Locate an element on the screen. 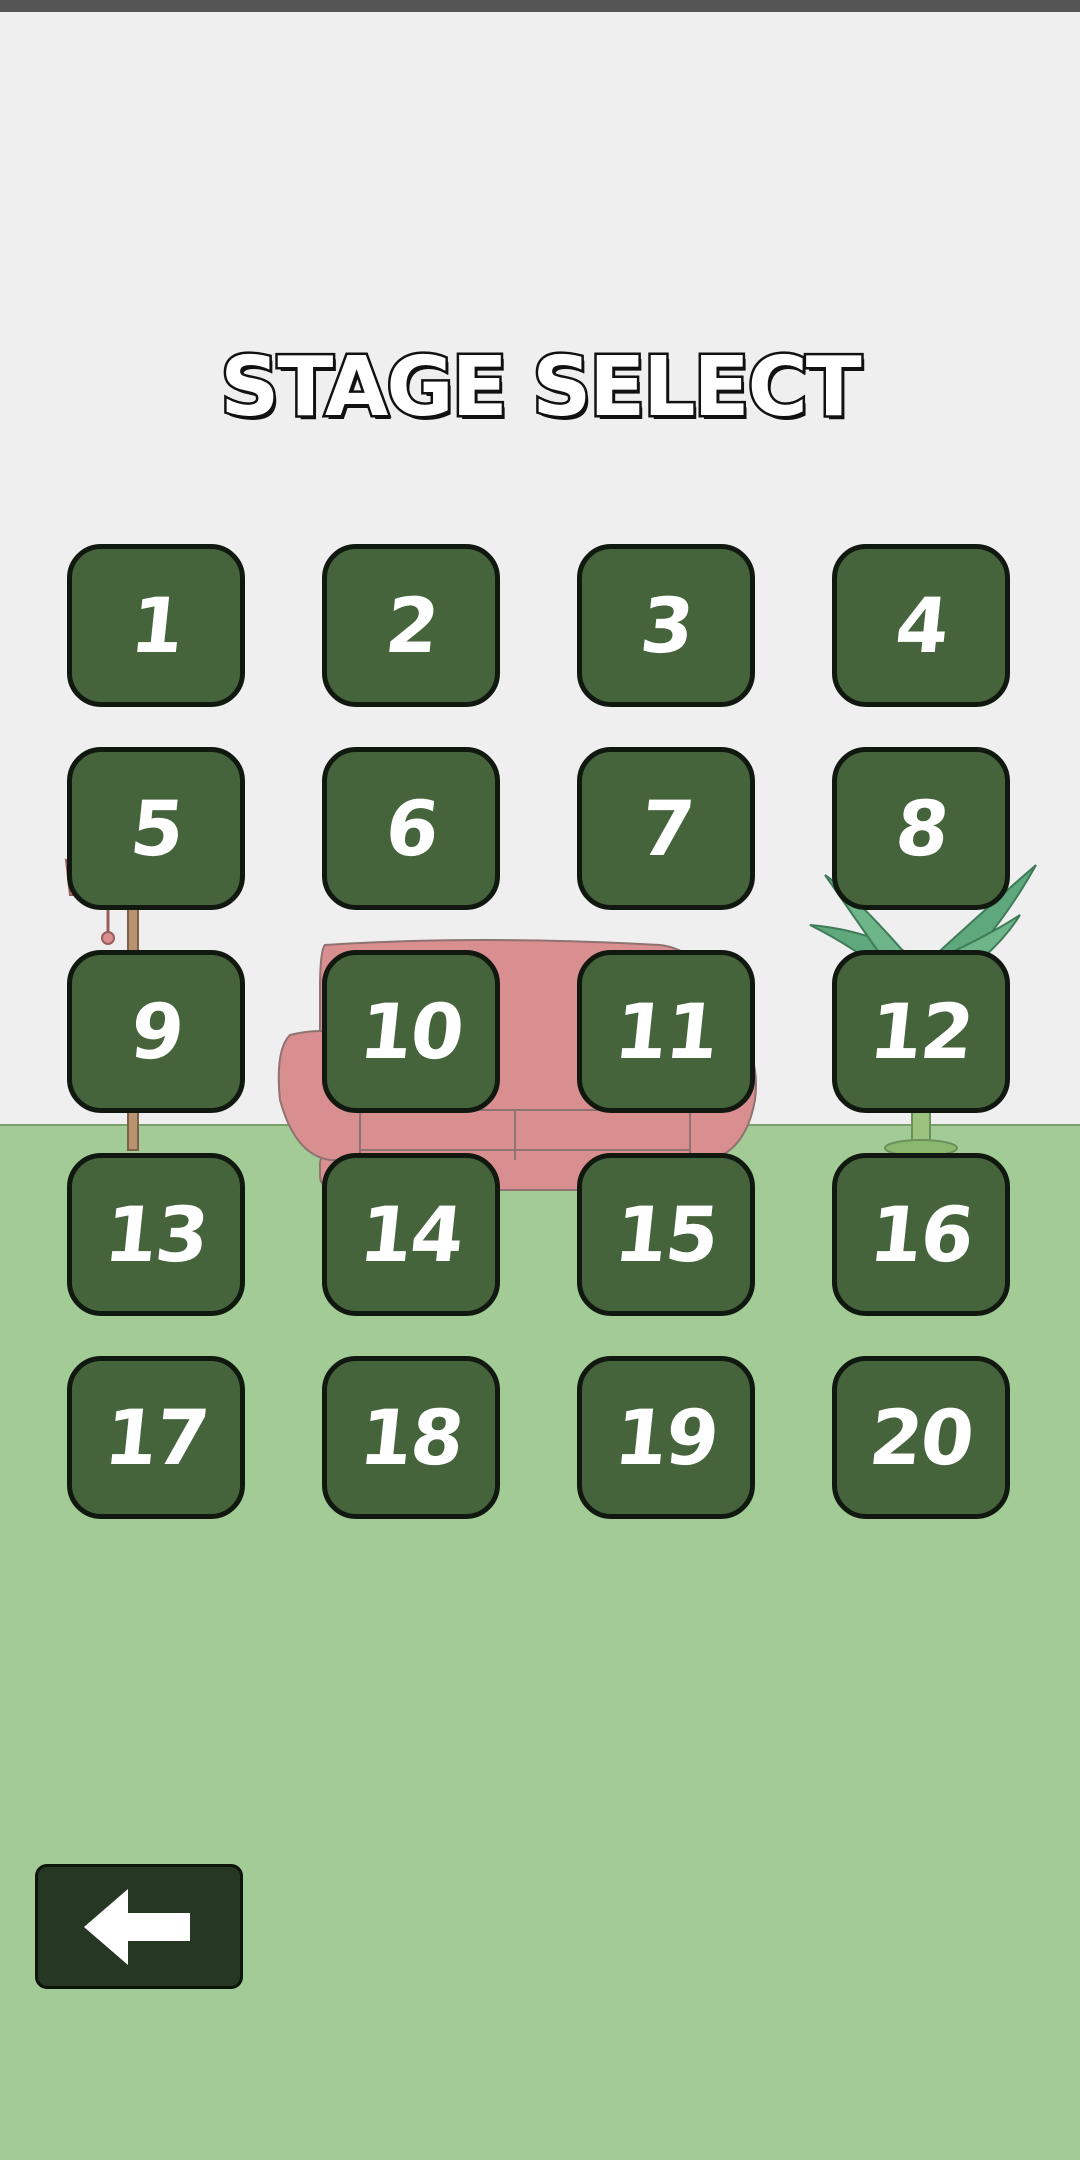 The height and width of the screenshot is (2160, 1080). stage-number: 13 is located at coordinates (156, 1234).